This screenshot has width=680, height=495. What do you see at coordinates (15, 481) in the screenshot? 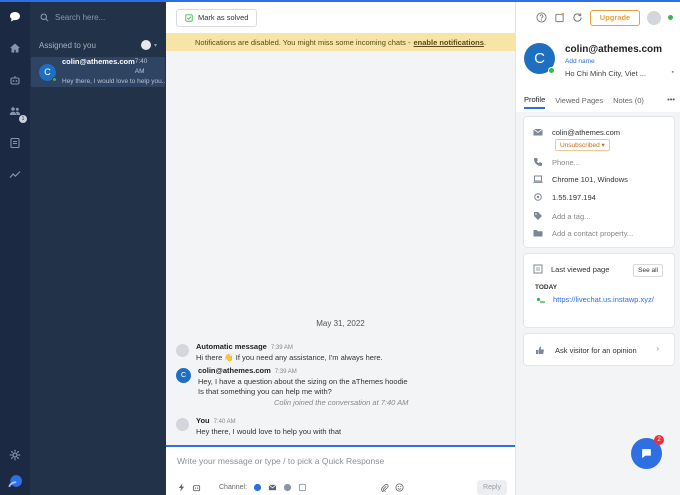
I see `brand-logo-icon` at bounding box center [15, 481].